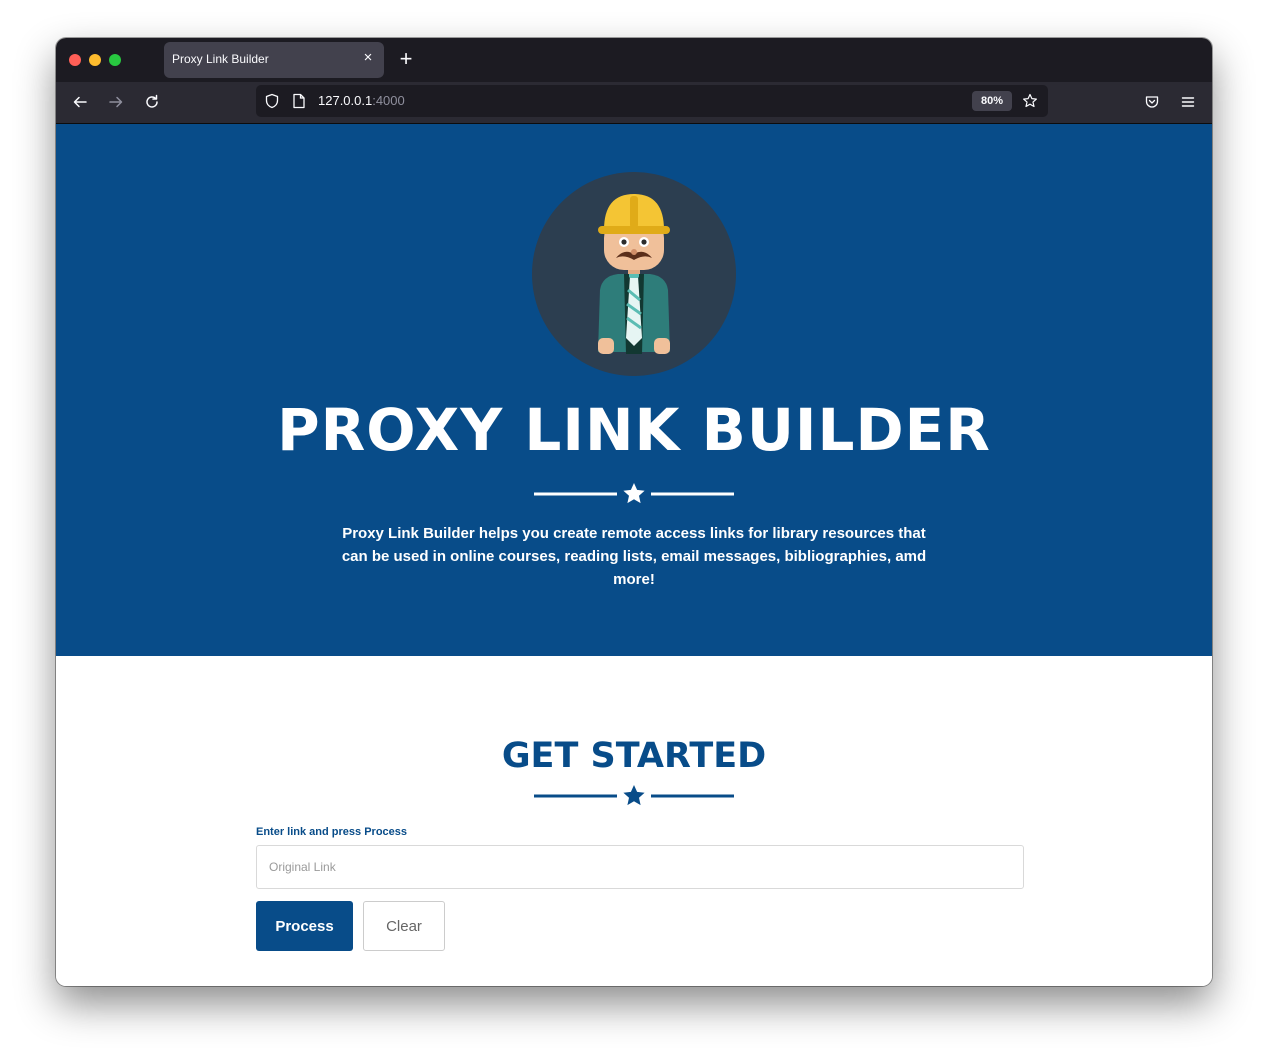 This screenshot has width=1268, height=1060. I want to click on url-text: 127.0.0.1:4000, so click(361, 100).